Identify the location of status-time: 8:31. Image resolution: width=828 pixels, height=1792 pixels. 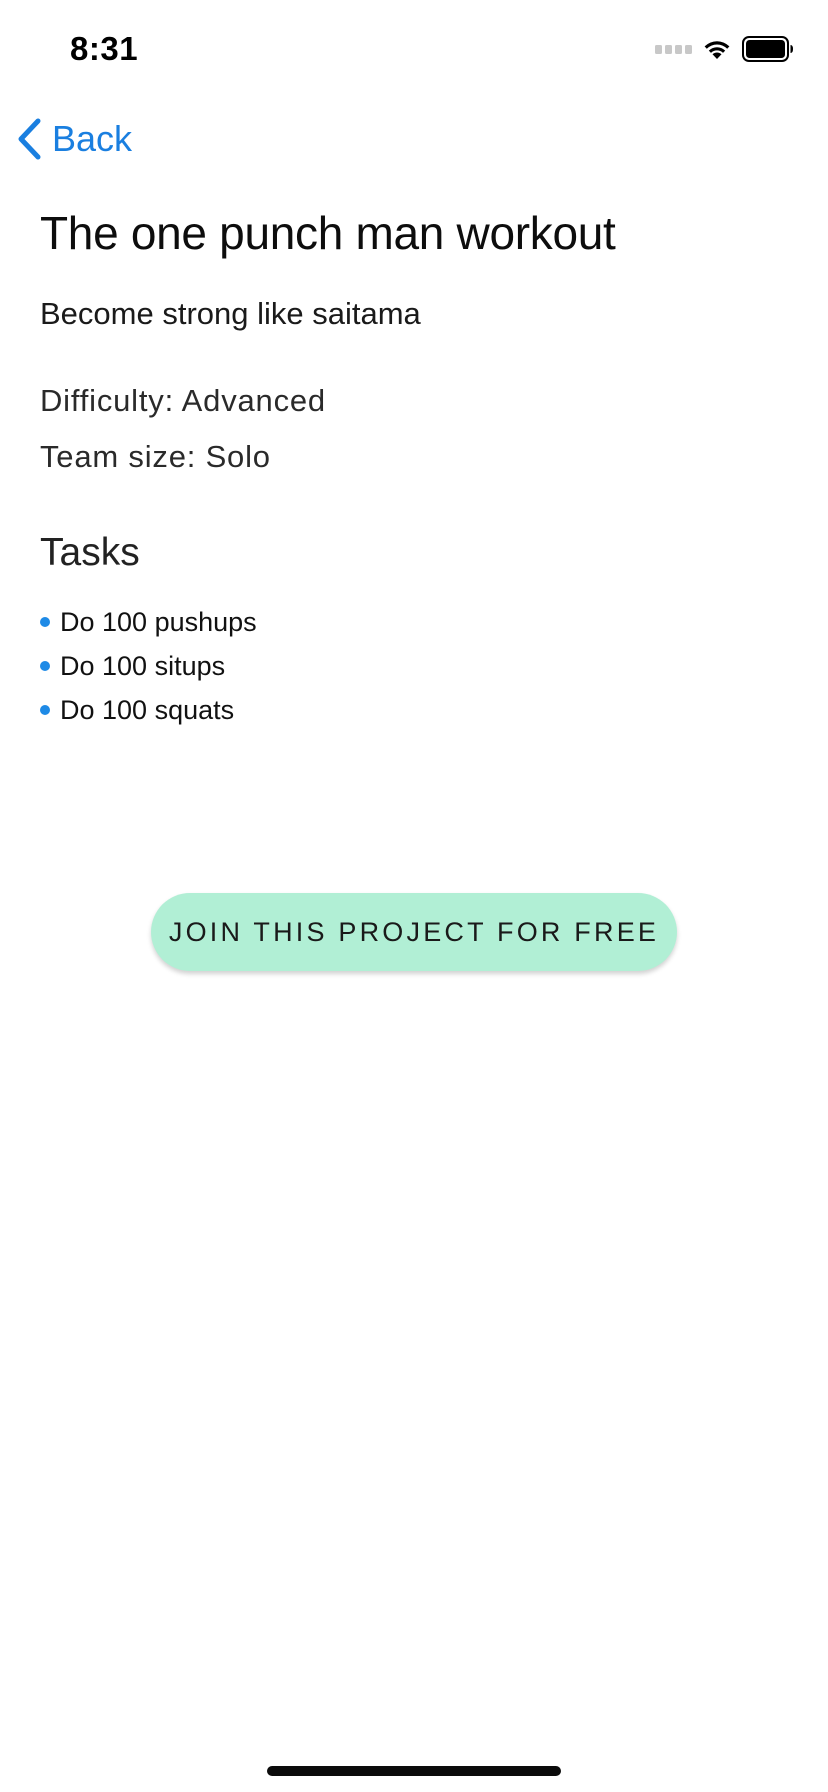
(104, 48).